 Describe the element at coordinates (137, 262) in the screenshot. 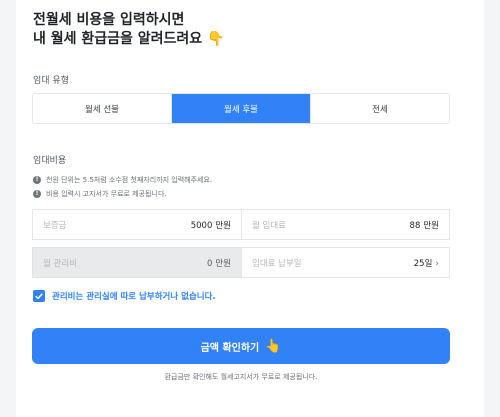

I see `maintenance-fee-field: 월 관리비 0 만원` at that location.